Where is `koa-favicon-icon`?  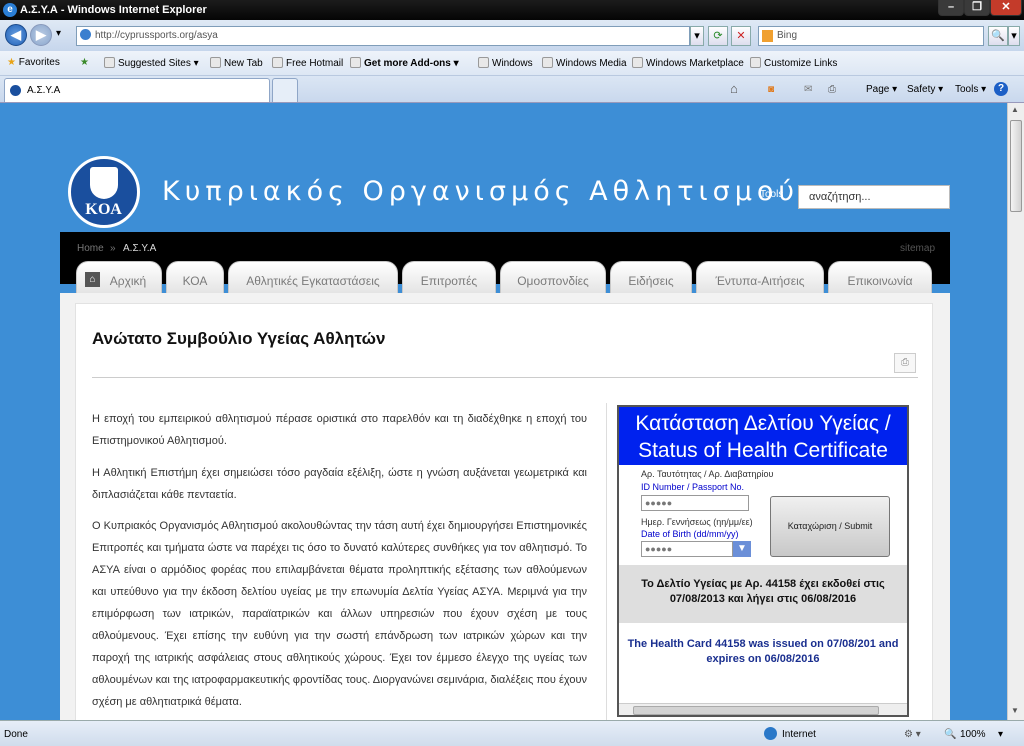 koa-favicon-icon is located at coordinates (15, 90).